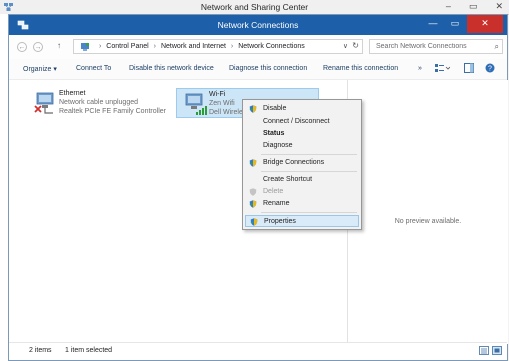 The height and width of the screenshot is (361, 509). I want to click on organize-button: Organize ▾, so click(40, 69).